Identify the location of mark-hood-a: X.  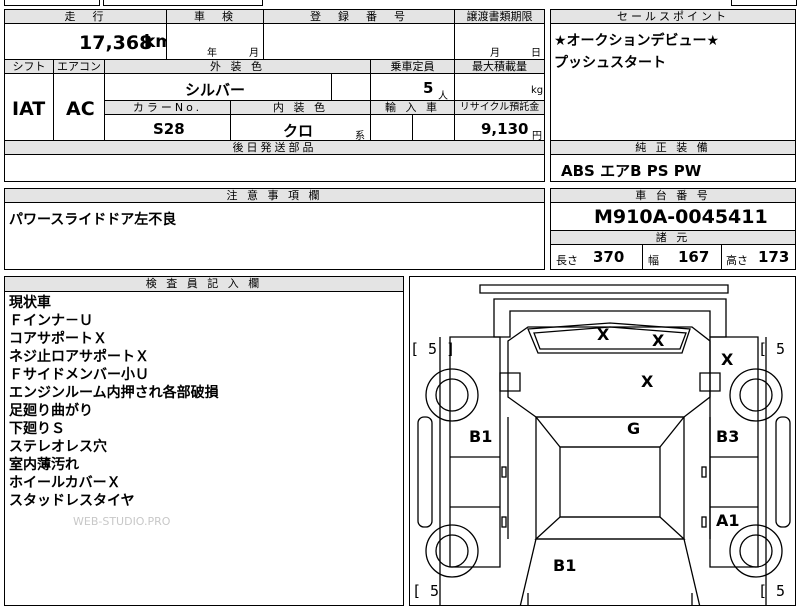
(603, 334).